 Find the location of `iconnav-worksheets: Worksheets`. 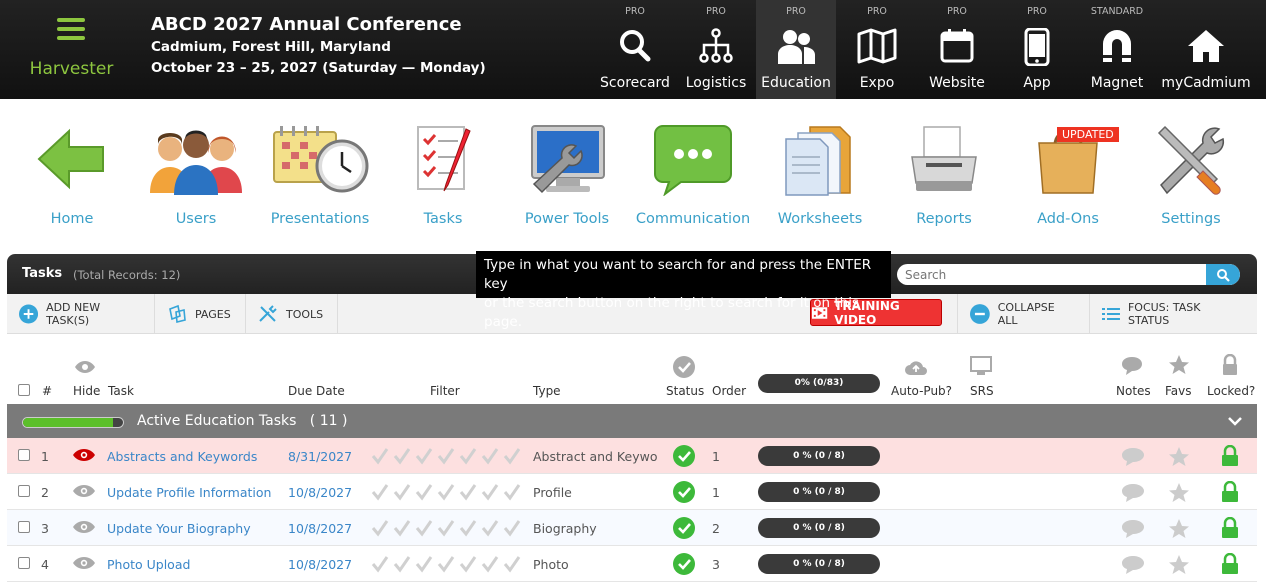

iconnav-worksheets: Worksheets is located at coordinates (820, 174).